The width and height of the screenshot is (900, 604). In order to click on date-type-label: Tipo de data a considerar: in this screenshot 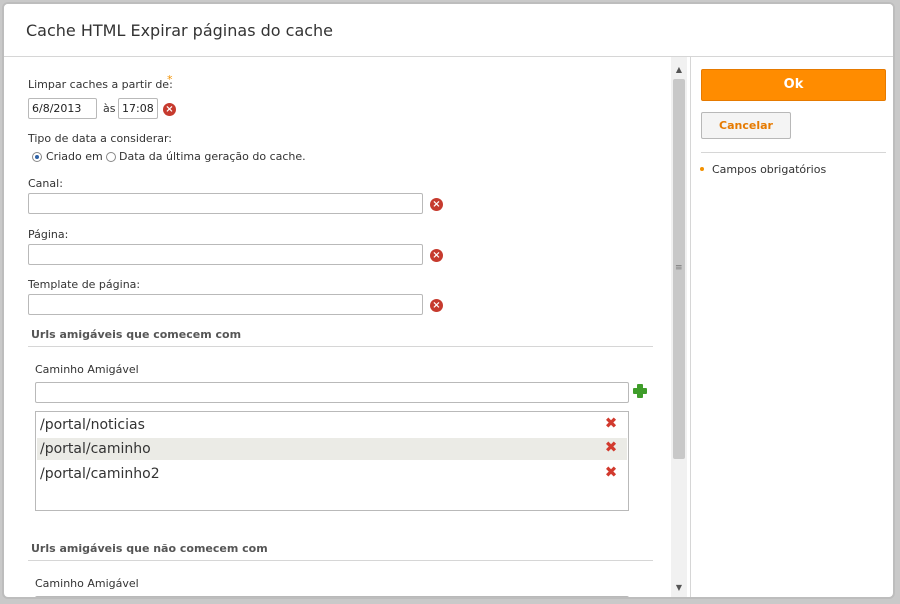, I will do `click(100, 138)`.